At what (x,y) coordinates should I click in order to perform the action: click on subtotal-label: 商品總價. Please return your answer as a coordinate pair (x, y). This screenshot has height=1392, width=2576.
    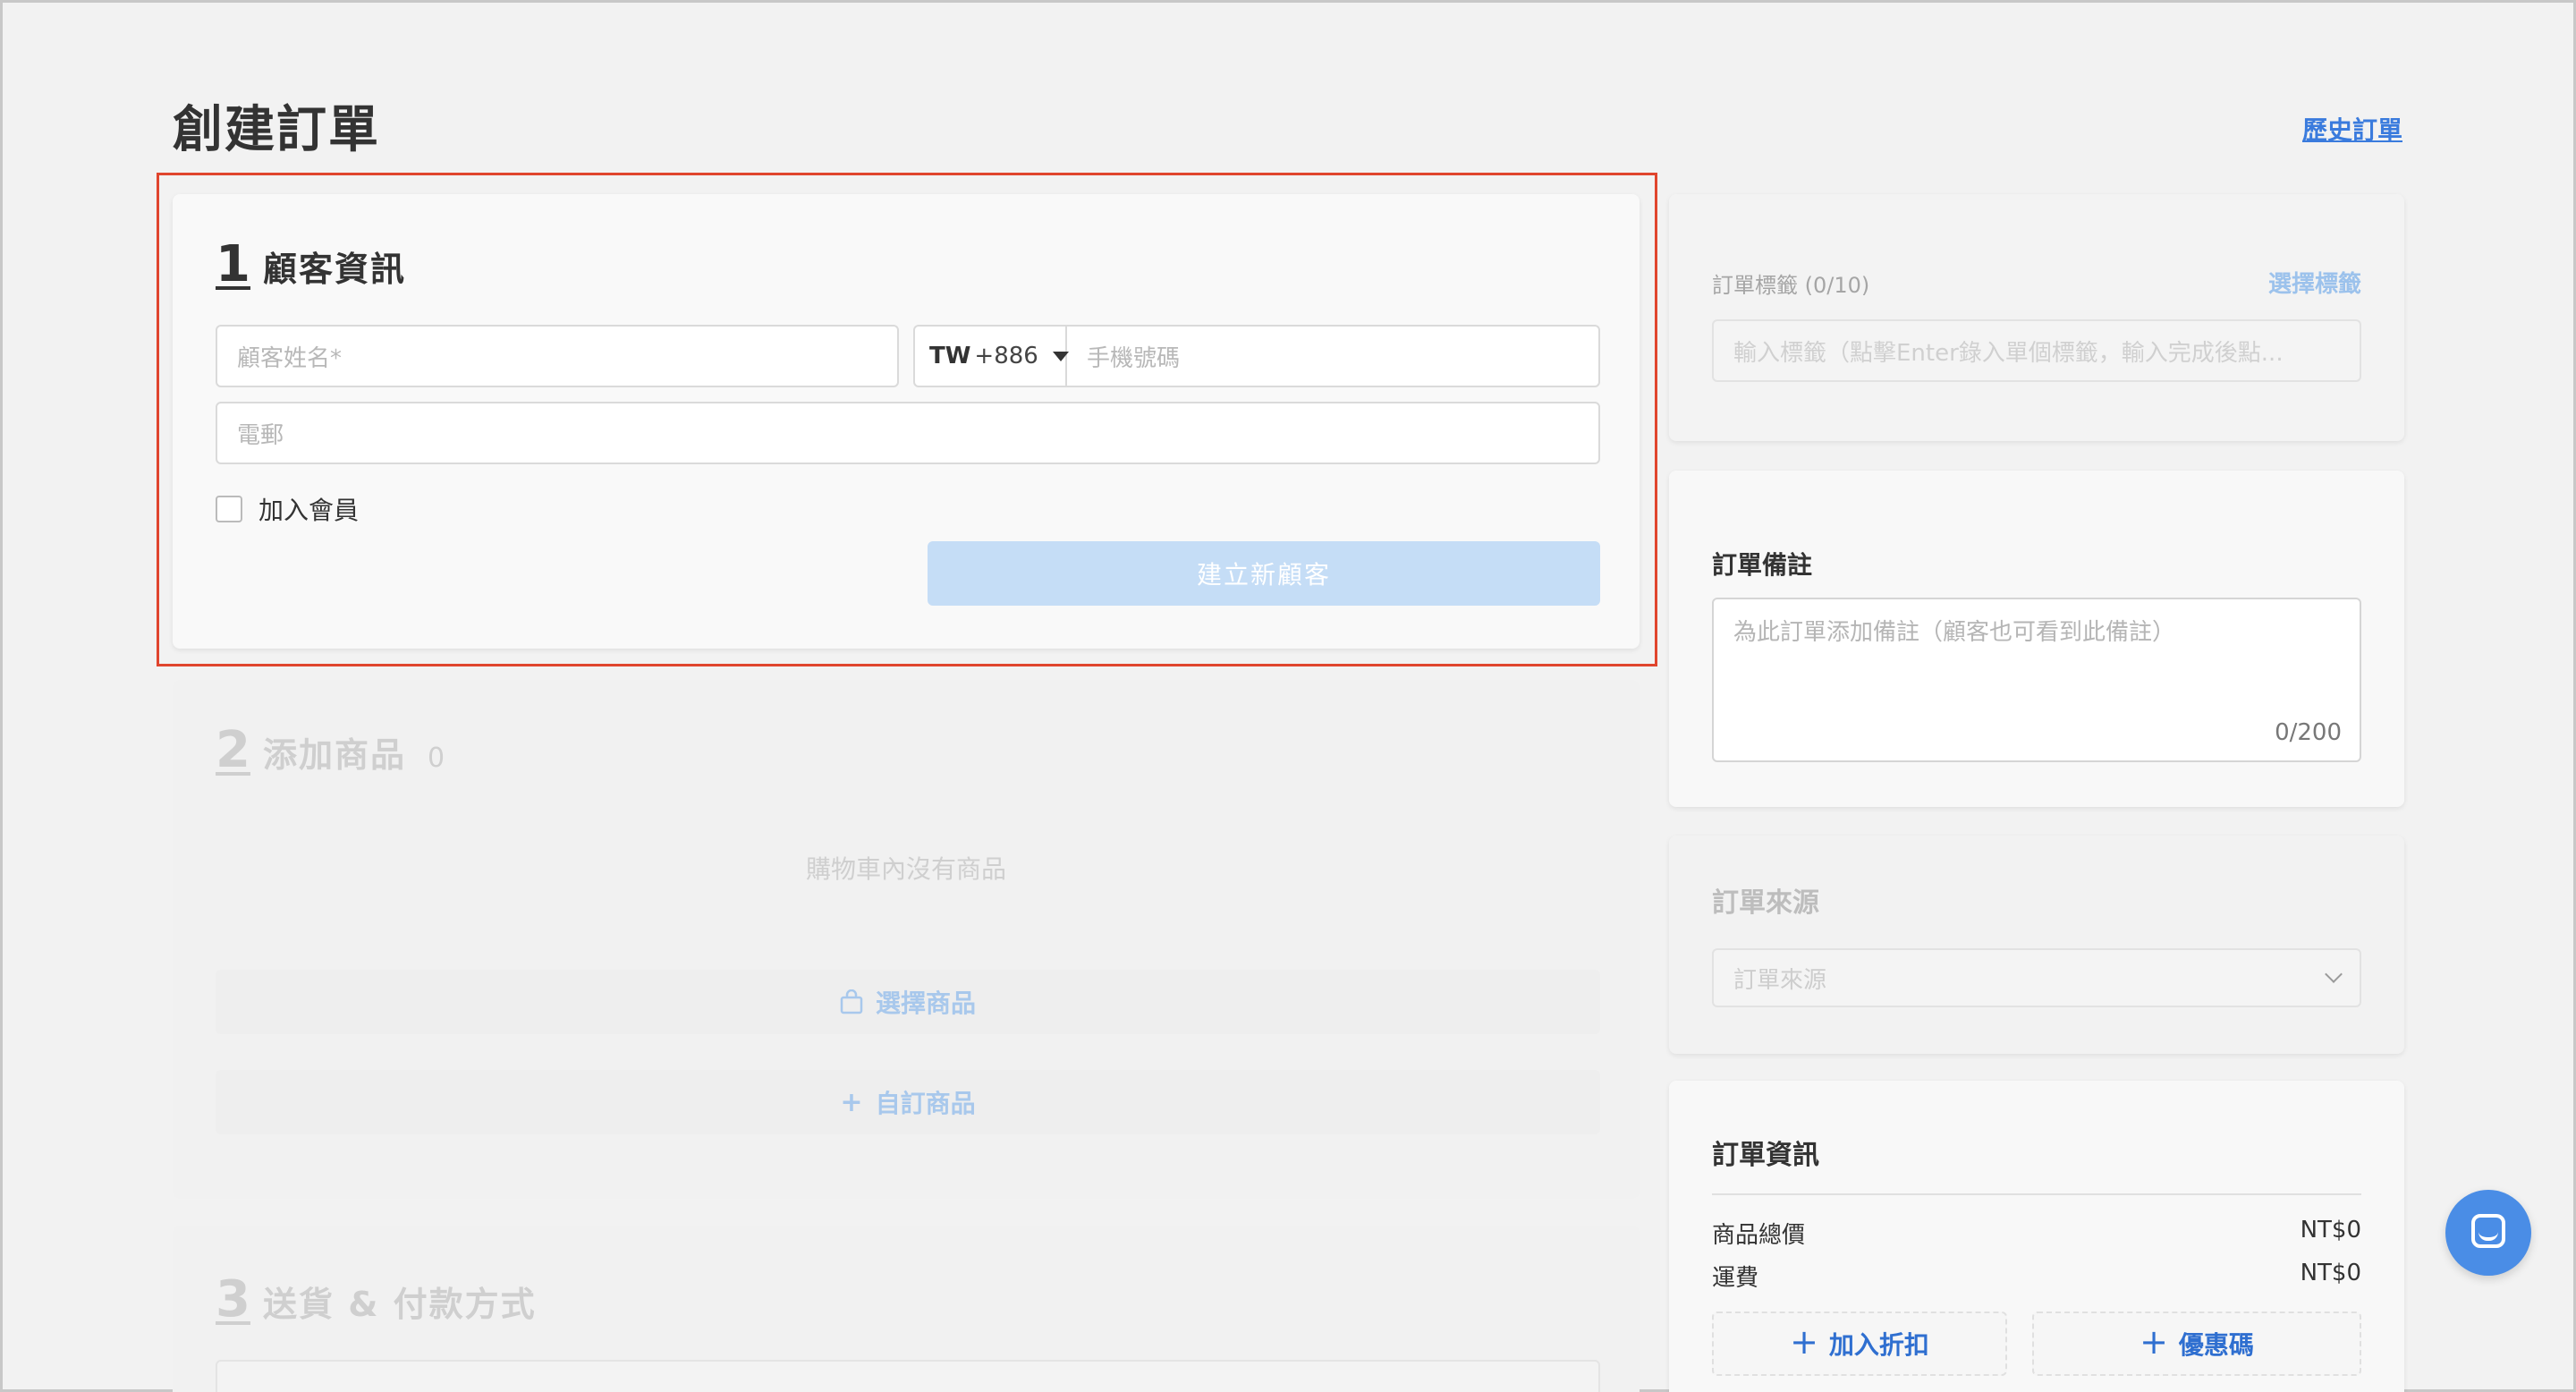
    Looking at the image, I should click on (1759, 1235).